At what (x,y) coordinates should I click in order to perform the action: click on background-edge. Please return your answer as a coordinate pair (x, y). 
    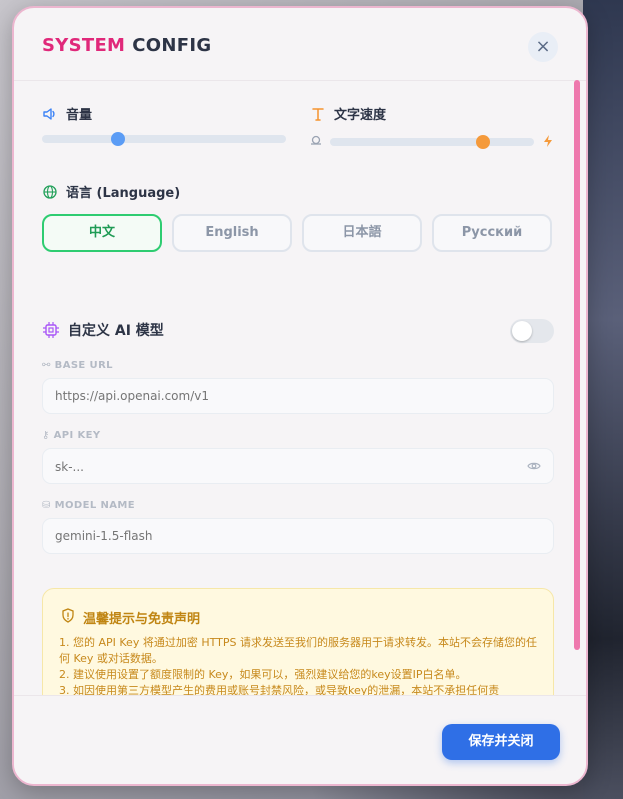
    Looking at the image, I should click on (603, 399).